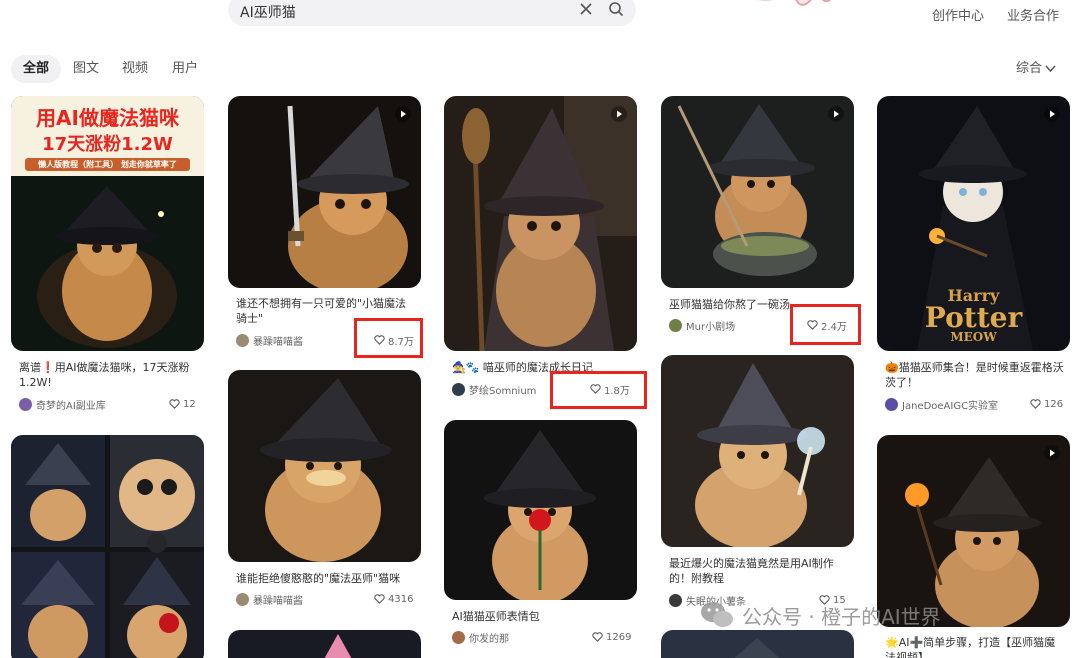  Describe the element at coordinates (182, 404) in the screenshot. I see `like-button: 12` at that location.